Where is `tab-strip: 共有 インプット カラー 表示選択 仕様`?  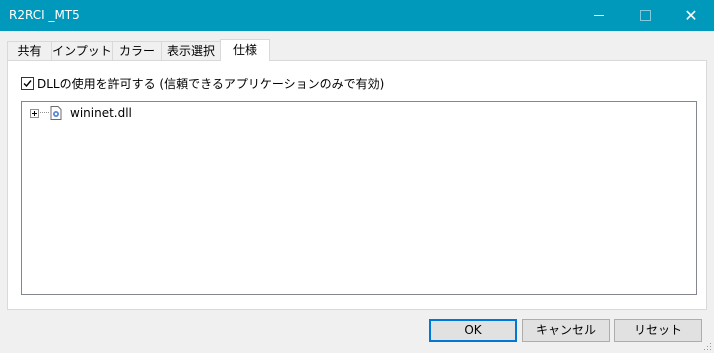 tab-strip: 共有 インプット カラー 表示選択 仕様 is located at coordinates (357, 50).